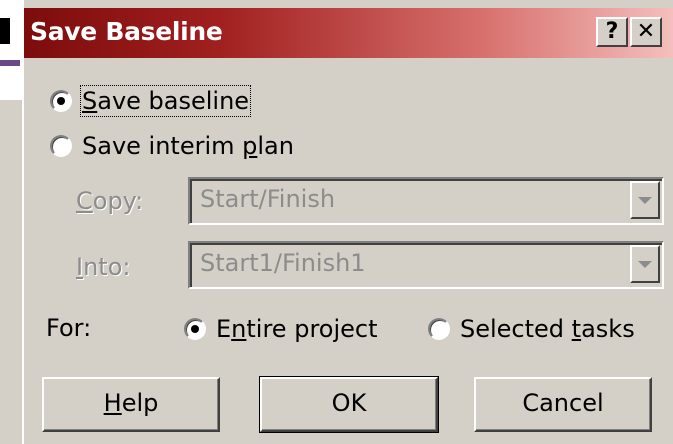 The image size is (673, 444). I want to click on title-bar: Save Baseline ? ✕, so click(348, 33).